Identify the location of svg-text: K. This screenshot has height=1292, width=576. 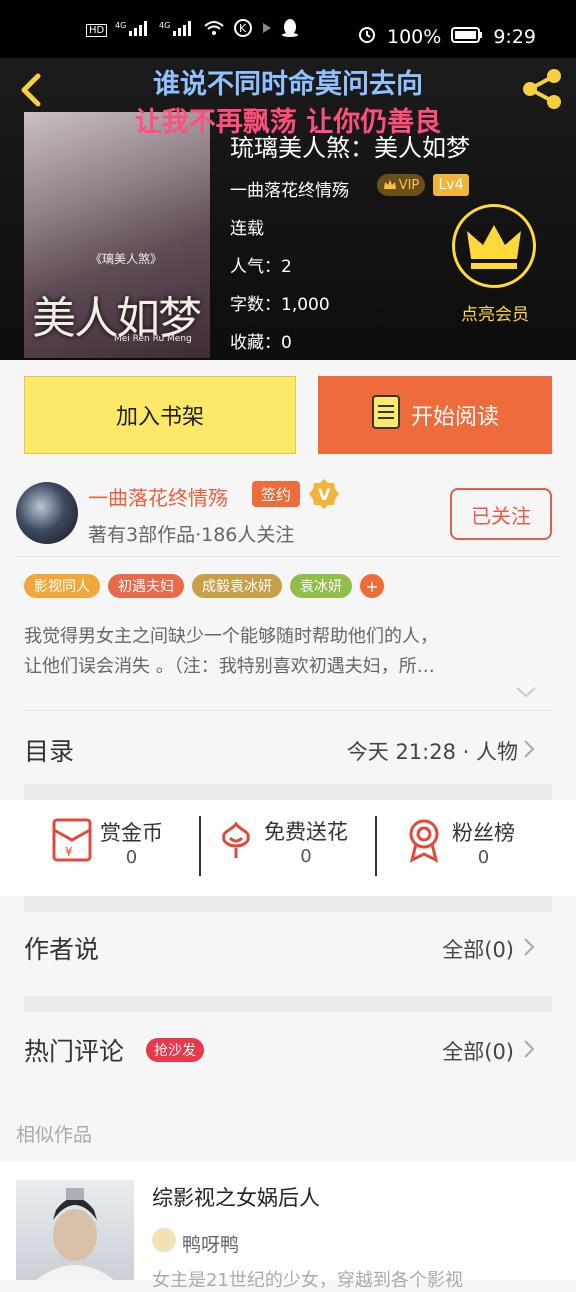
(243, 28).